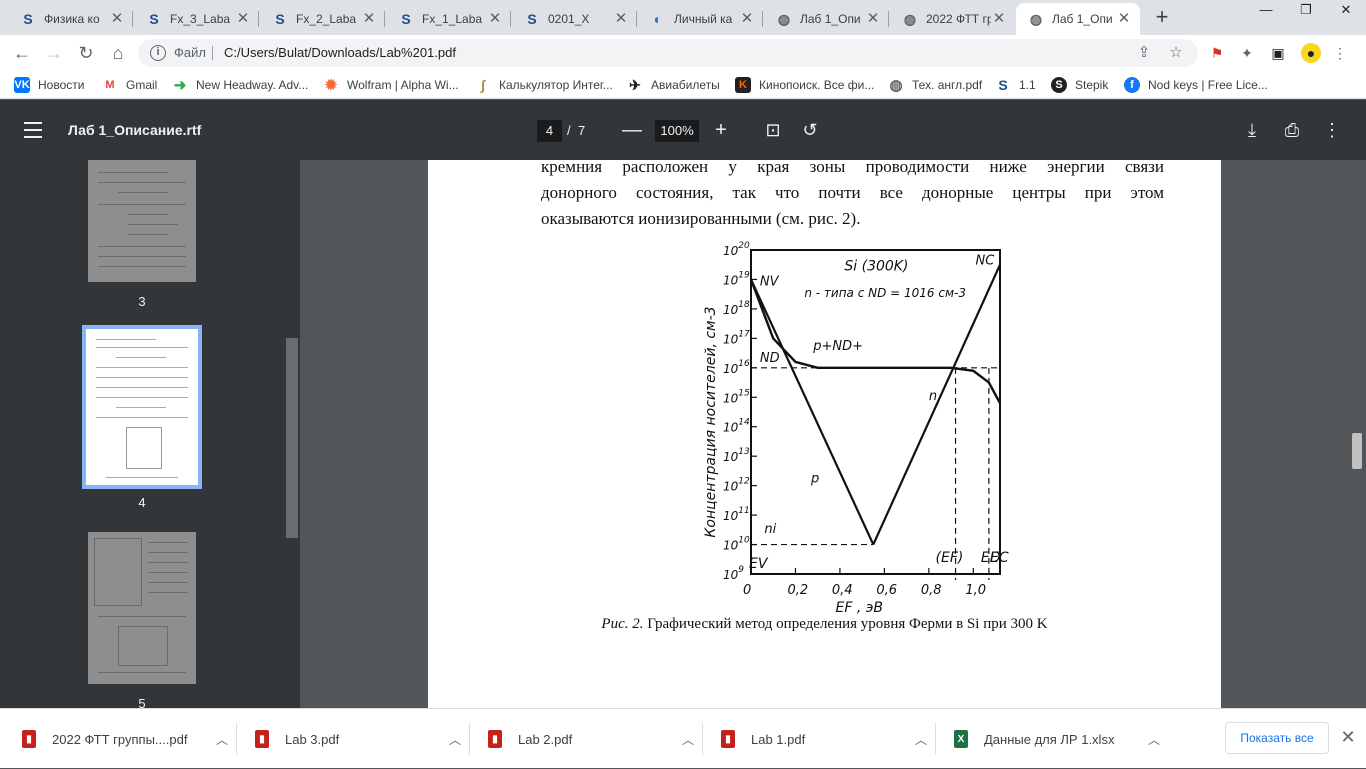 Image resolution: width=1366 pixels, height=769 pixels. Describe the element at coordinates (1311, 53) in the screenshot. I see `avatar: ●` at that location.